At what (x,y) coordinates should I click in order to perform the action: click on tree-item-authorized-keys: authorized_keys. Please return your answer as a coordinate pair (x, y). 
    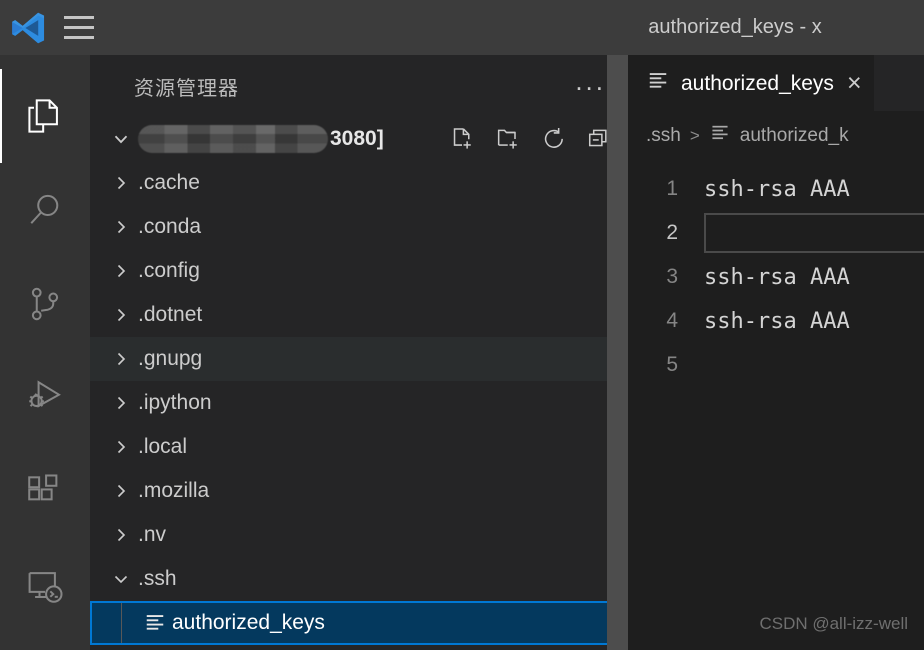
    Looking at the image, I should click on (359, 623).